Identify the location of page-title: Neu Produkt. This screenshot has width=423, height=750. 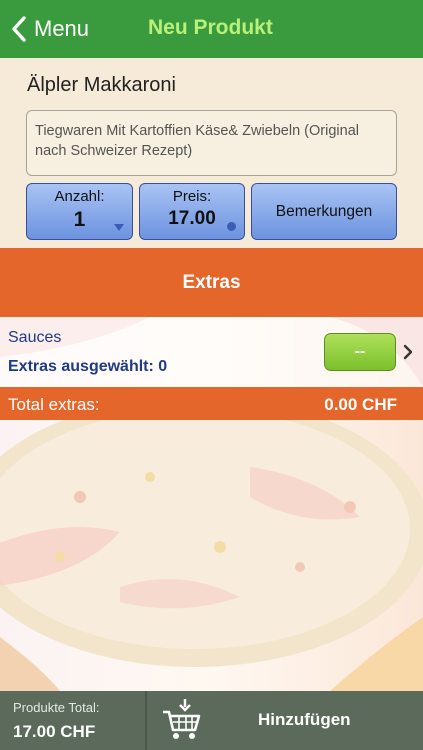
(210, 27).